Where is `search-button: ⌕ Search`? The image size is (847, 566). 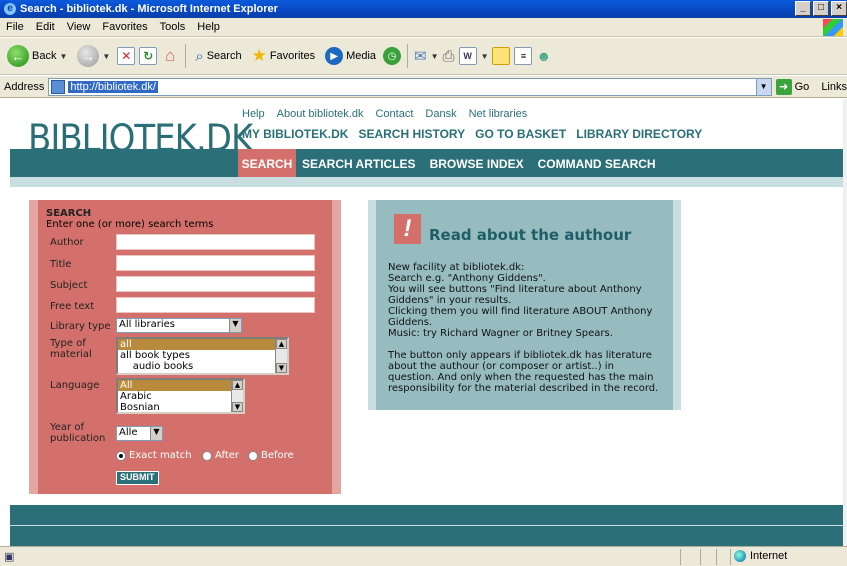 search-button: ⌕ Search is located at coordinates (218, 56).